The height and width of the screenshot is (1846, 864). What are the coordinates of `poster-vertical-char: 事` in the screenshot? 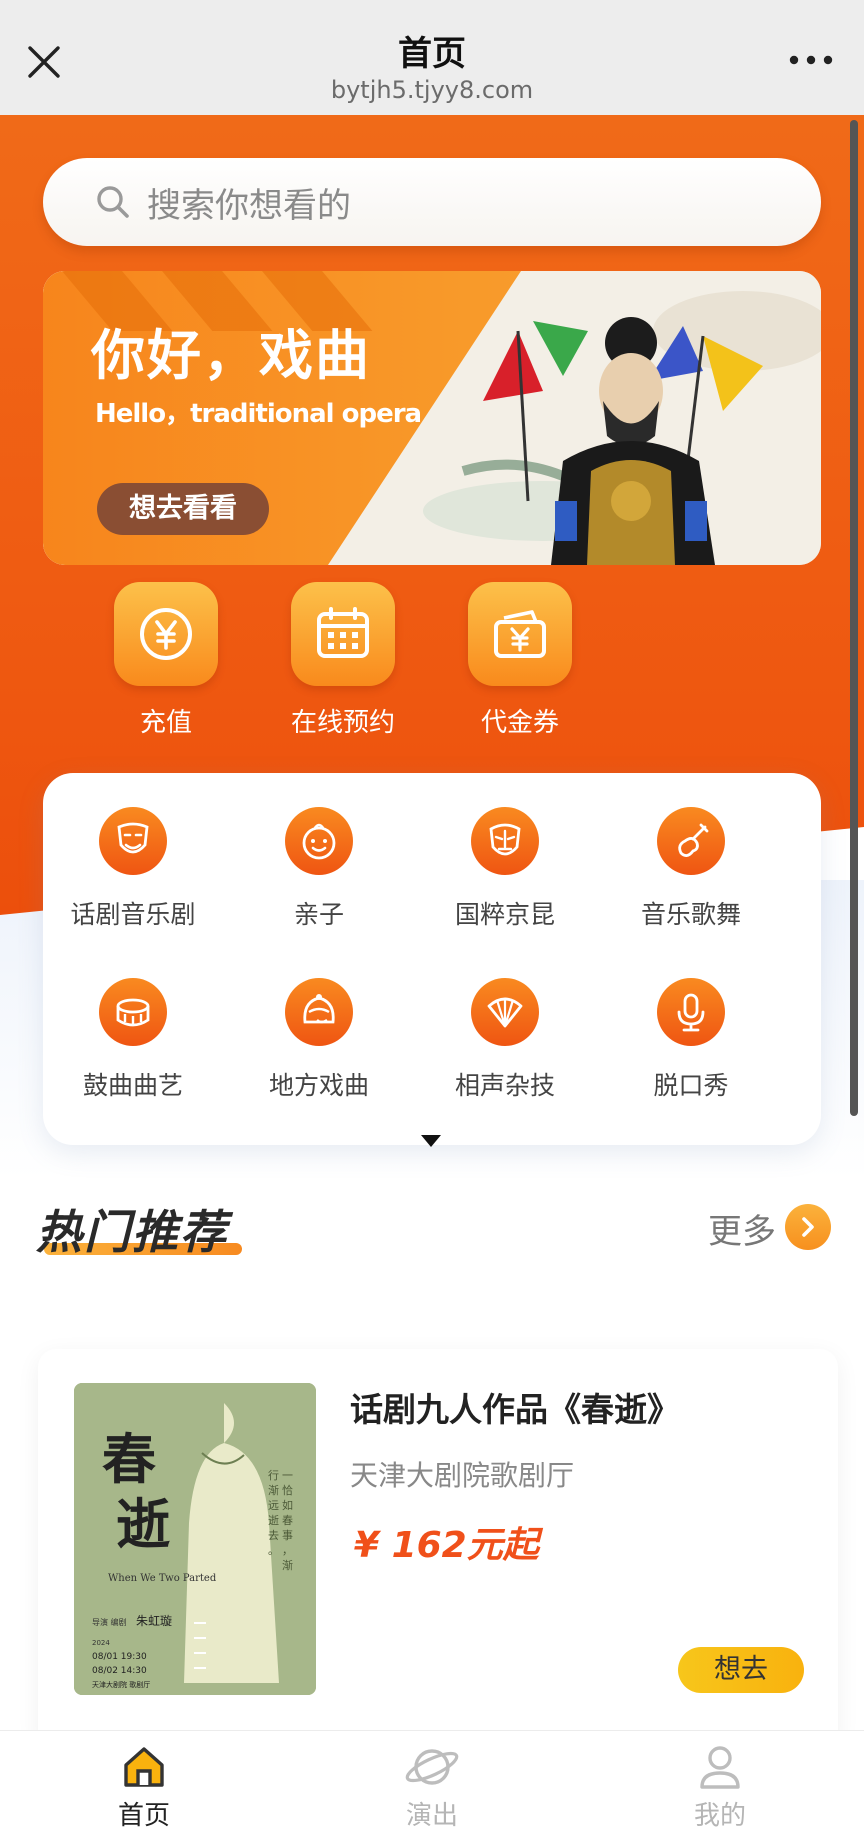 It's located at (287, 1535).